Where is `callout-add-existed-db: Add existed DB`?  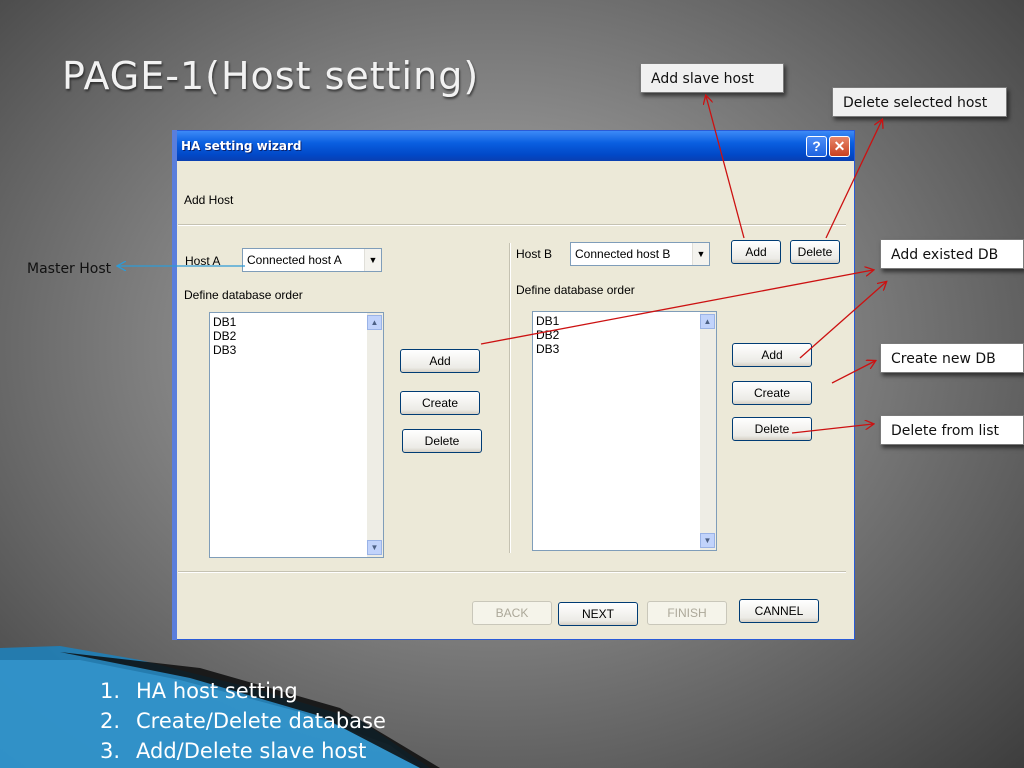
callout-add-existed-db: Add existed DB is located at coordinates (952, 254).